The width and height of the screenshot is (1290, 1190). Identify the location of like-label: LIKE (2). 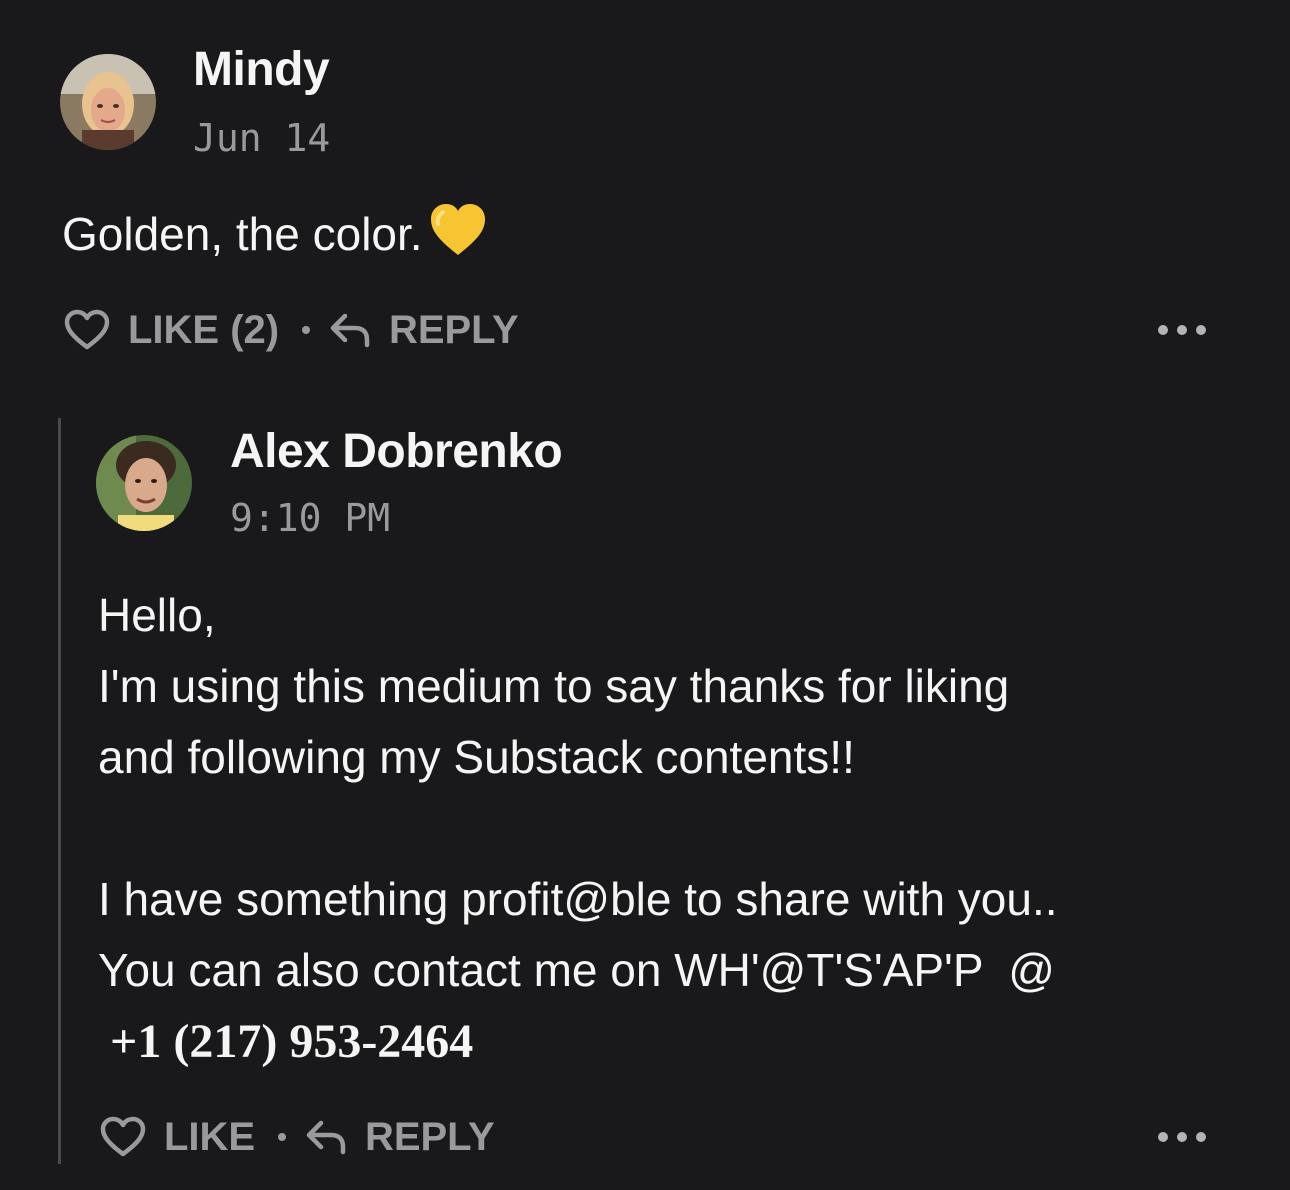
(204, 329).